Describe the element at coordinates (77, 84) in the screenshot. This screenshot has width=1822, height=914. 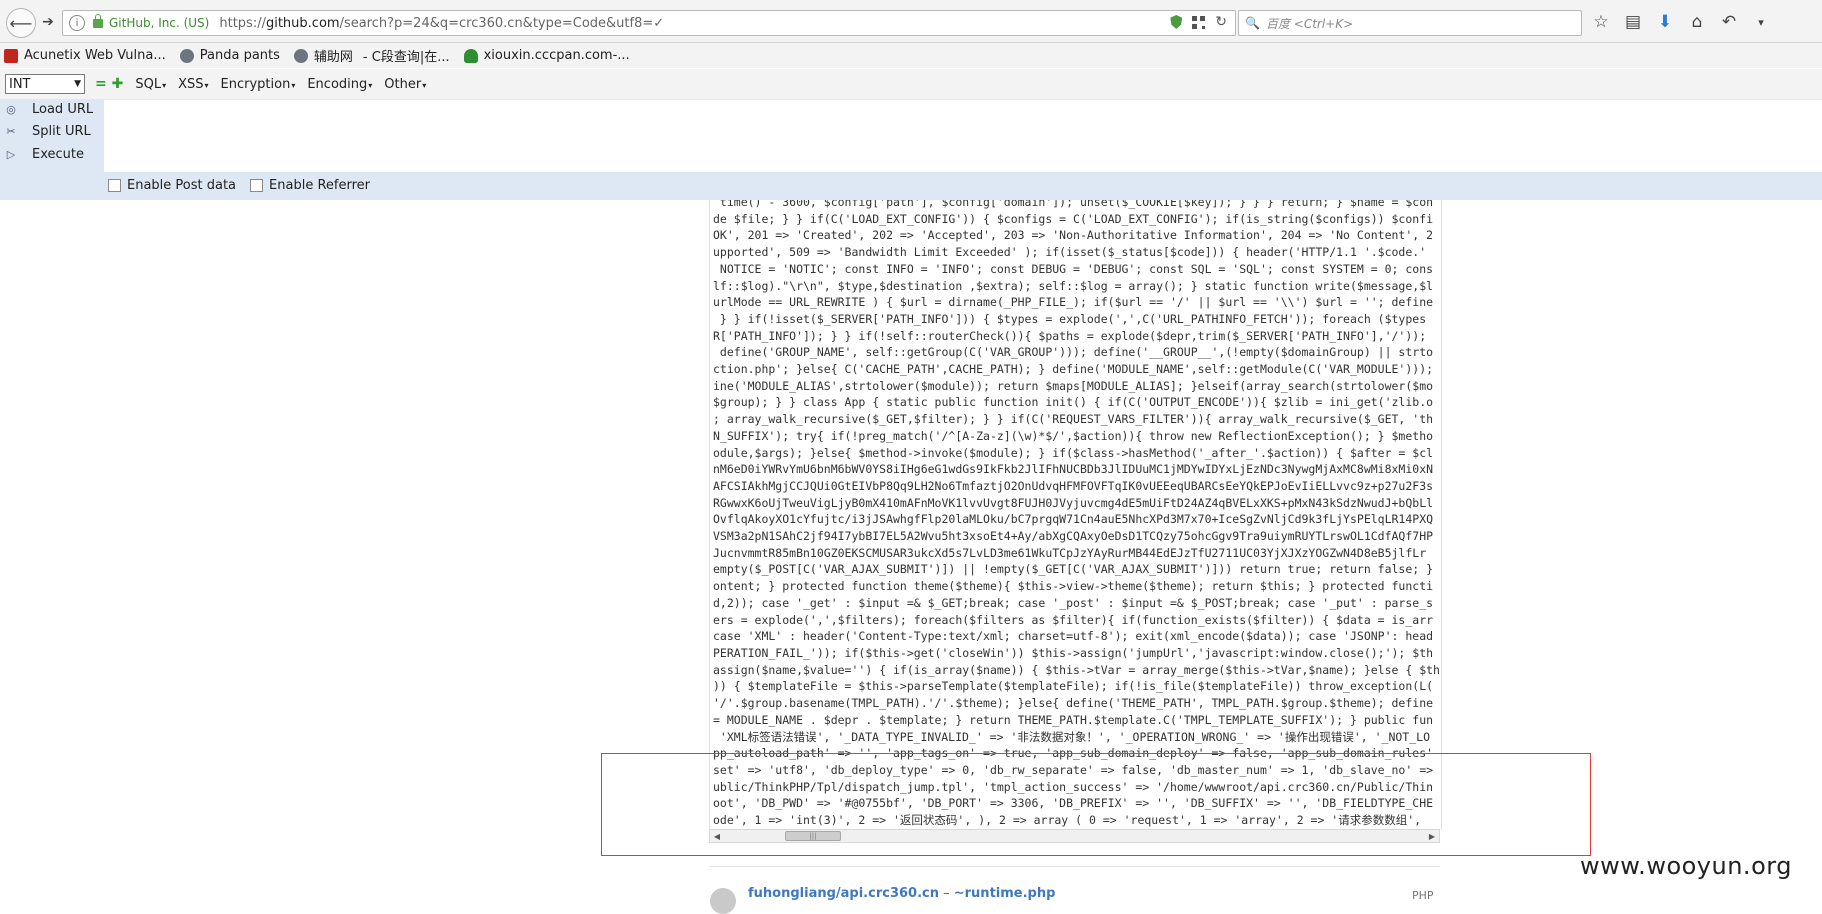
I see `chevron-down-icon: ▼` at that location.